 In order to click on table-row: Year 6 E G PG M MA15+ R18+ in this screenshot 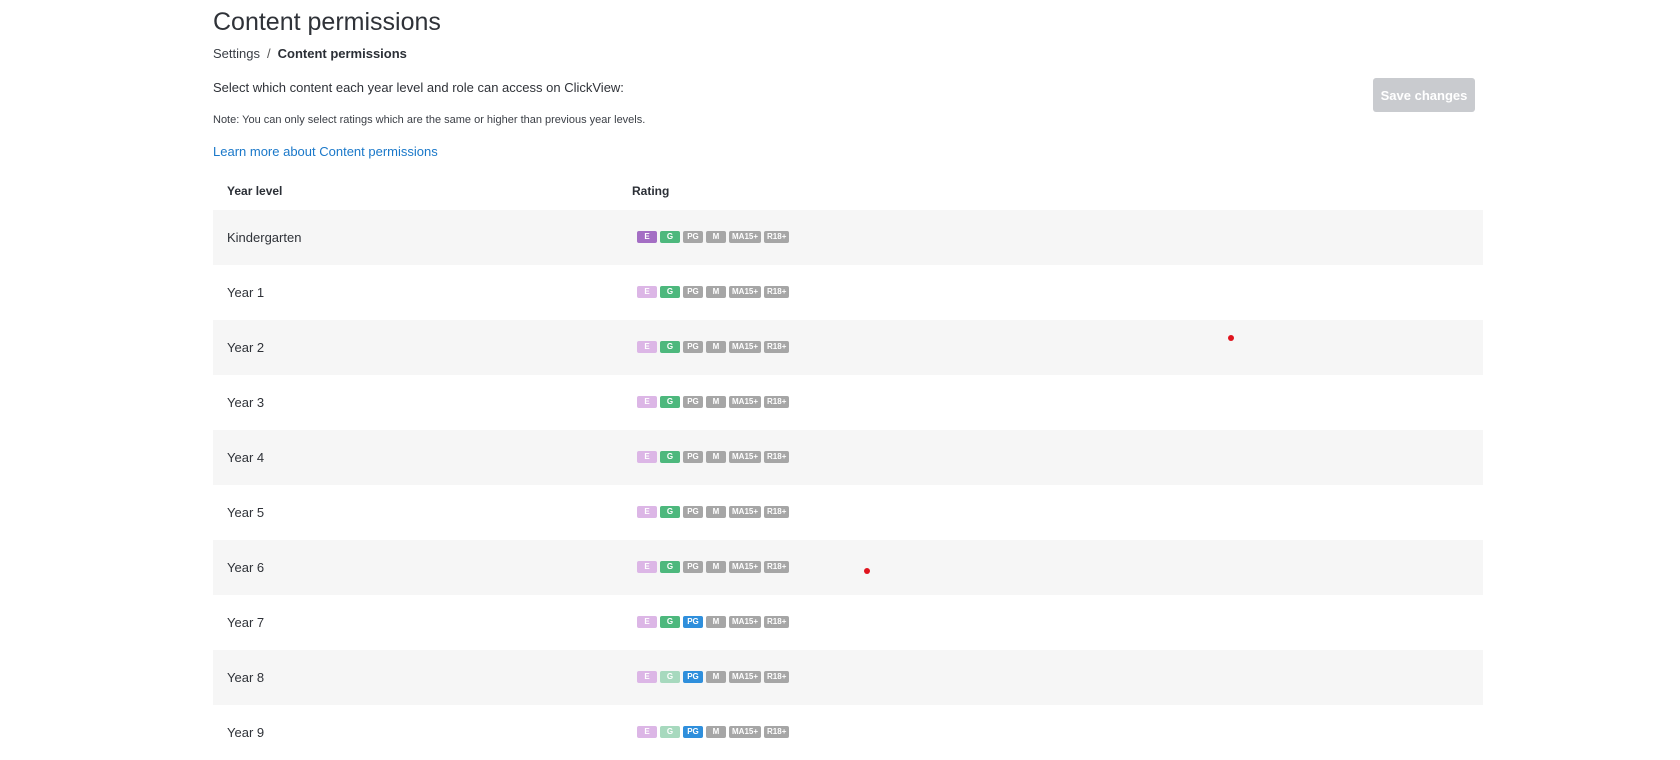, I will do `click(848, 567)`.